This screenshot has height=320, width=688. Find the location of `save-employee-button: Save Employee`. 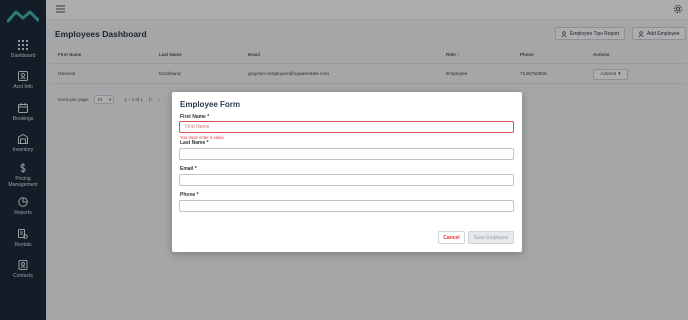

save-employee-button: Save Employee is located at coordinates (491, 237).